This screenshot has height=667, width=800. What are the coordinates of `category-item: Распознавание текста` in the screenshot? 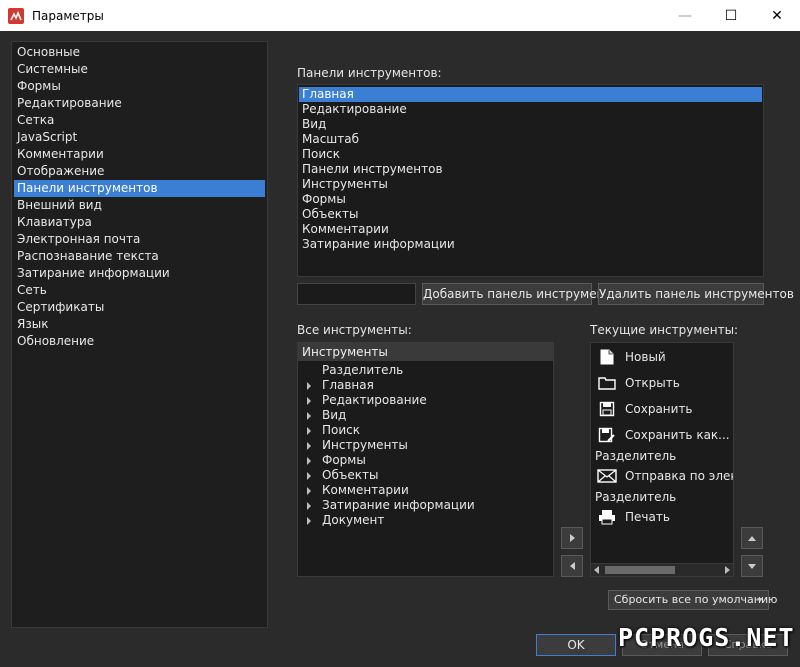 It's located at (139, 256).